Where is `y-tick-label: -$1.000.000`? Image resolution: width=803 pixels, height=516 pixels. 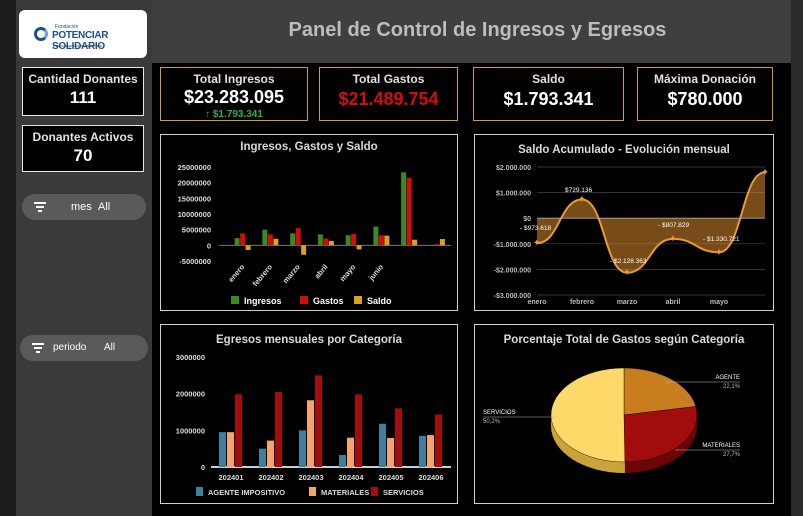
y-tick-label: -$1.000.000 is located at coordinates (512, 245).